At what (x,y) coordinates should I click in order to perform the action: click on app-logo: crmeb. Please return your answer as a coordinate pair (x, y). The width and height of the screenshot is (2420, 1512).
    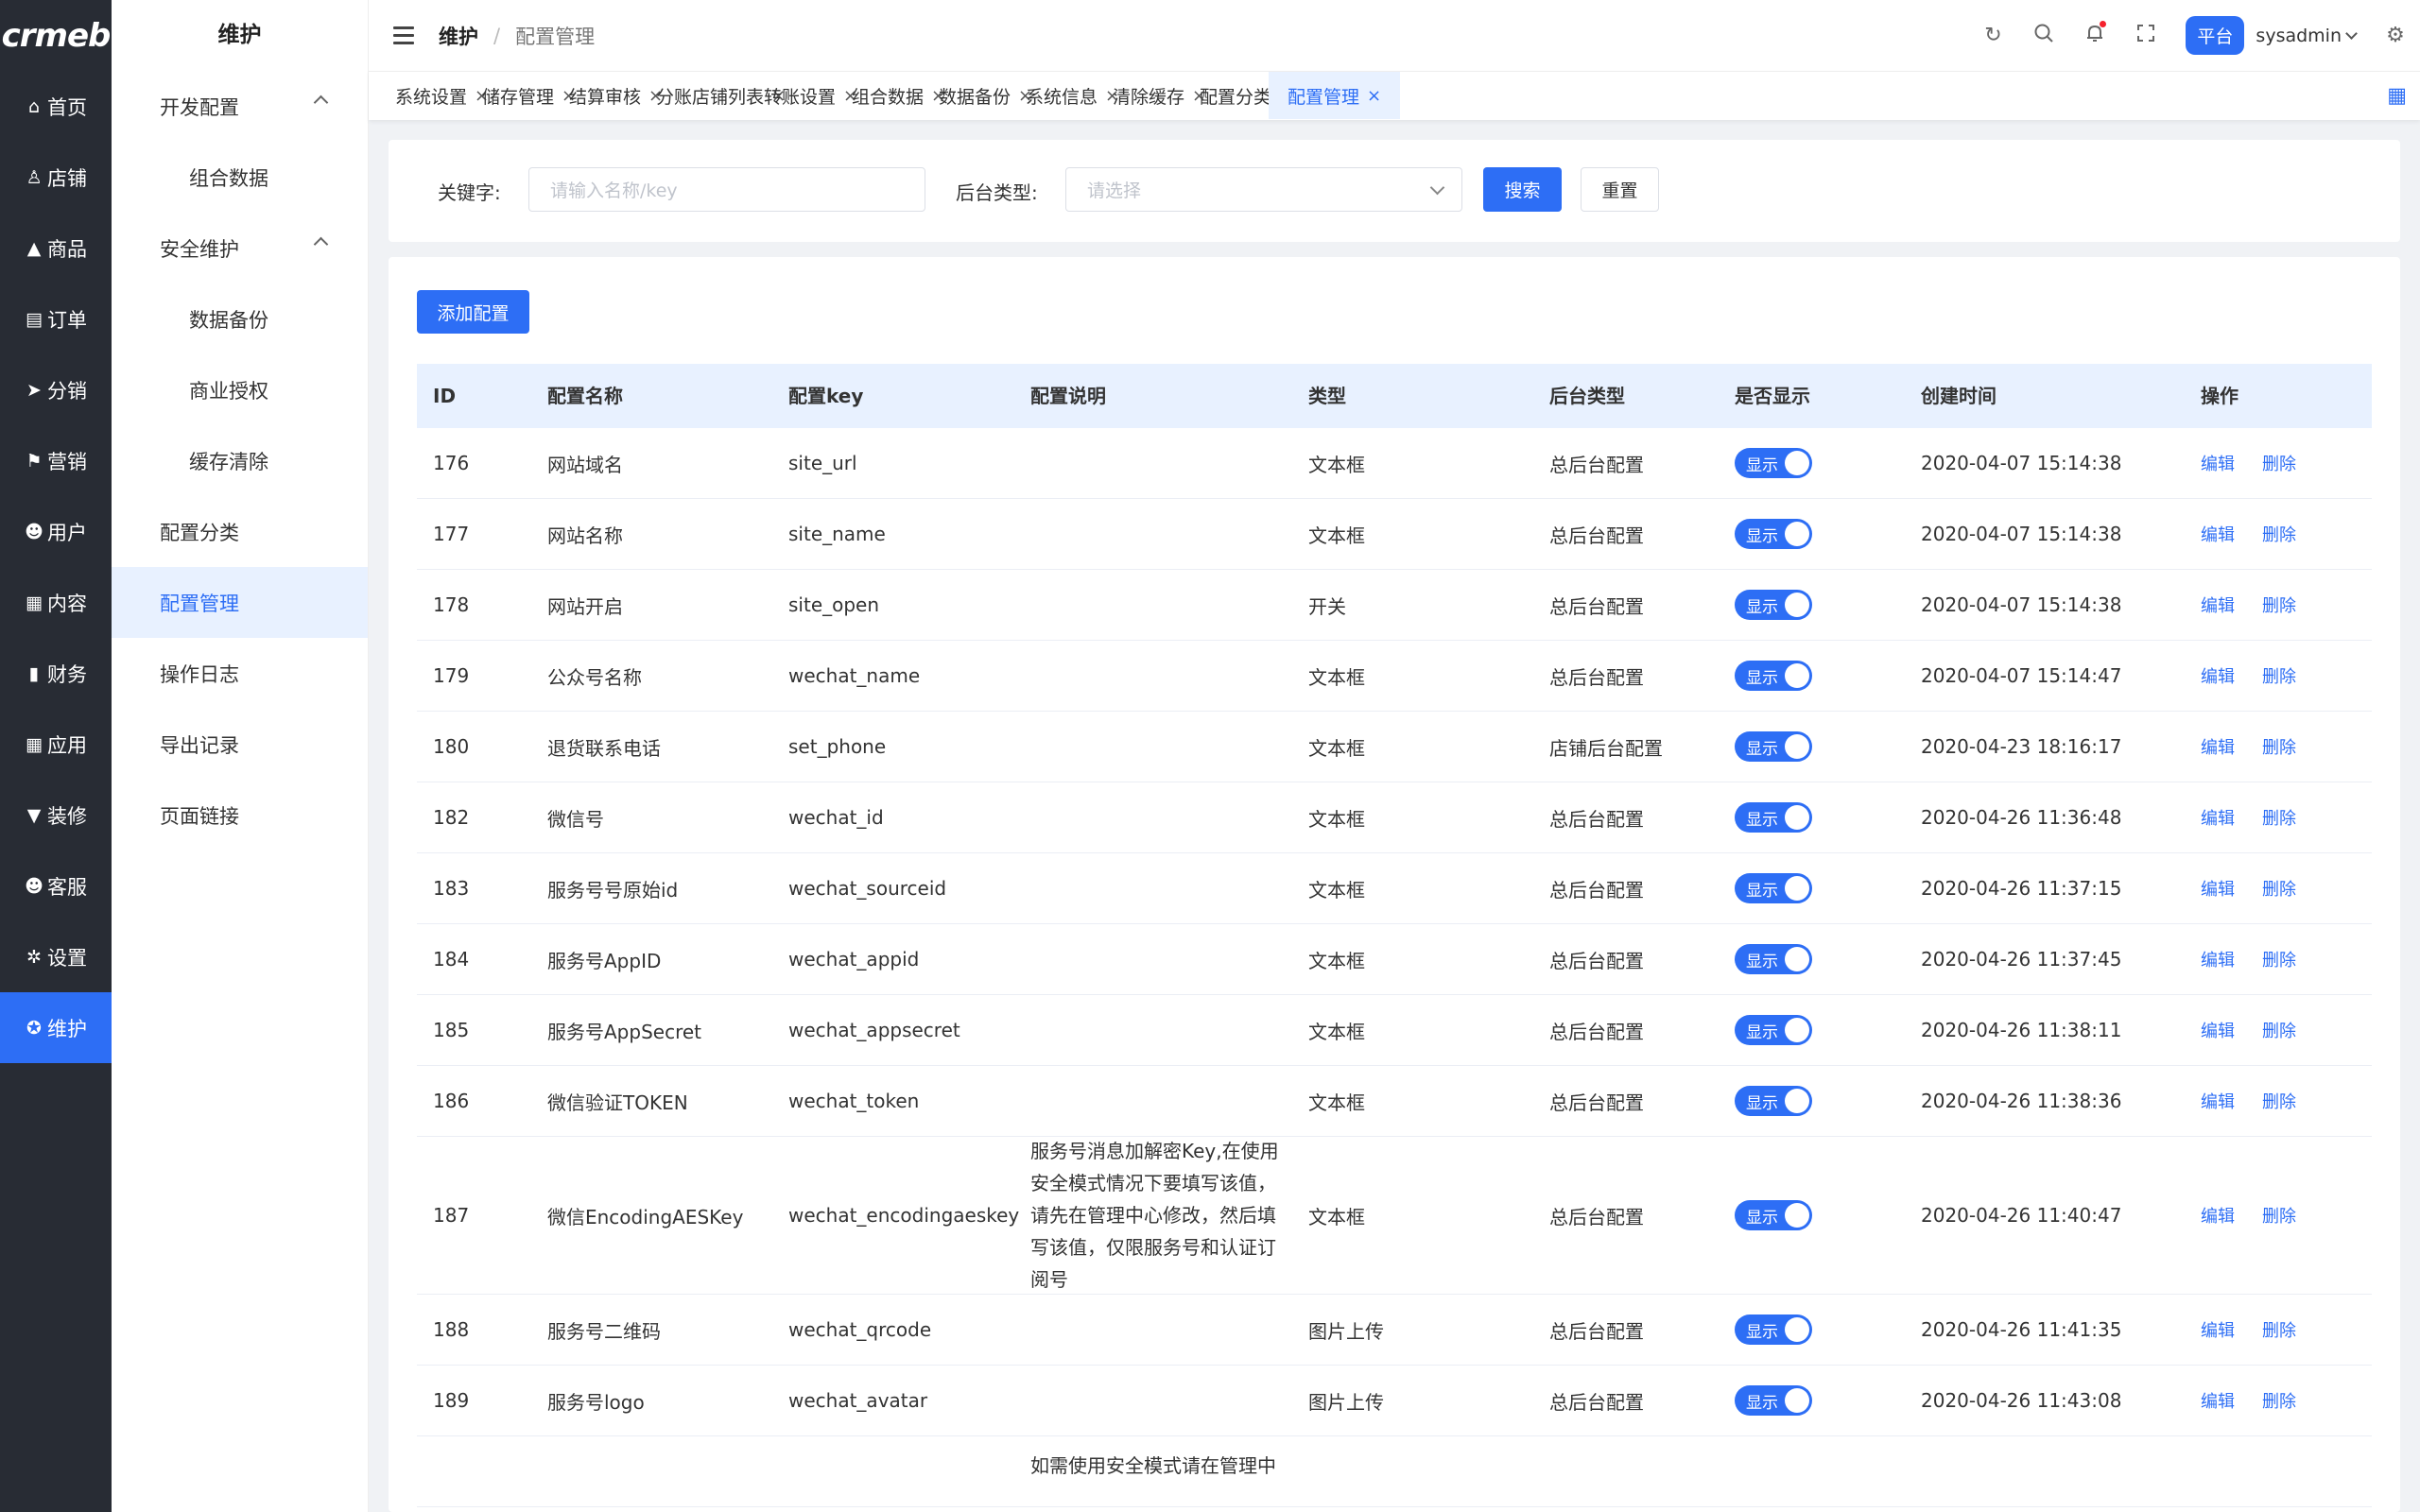
    Looking at the image, I should click on (56, 35).